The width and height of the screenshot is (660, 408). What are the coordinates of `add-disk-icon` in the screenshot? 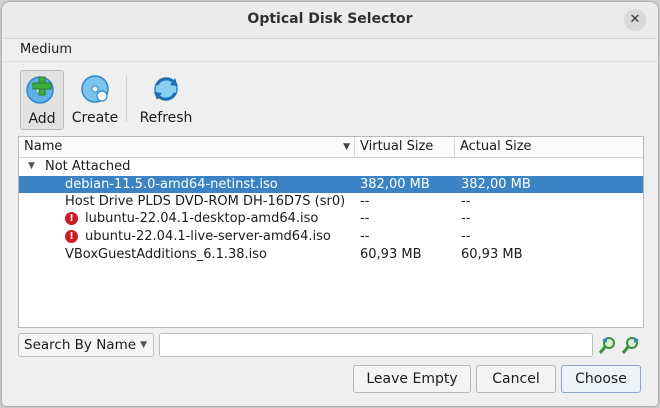 It's located at (40, 90).